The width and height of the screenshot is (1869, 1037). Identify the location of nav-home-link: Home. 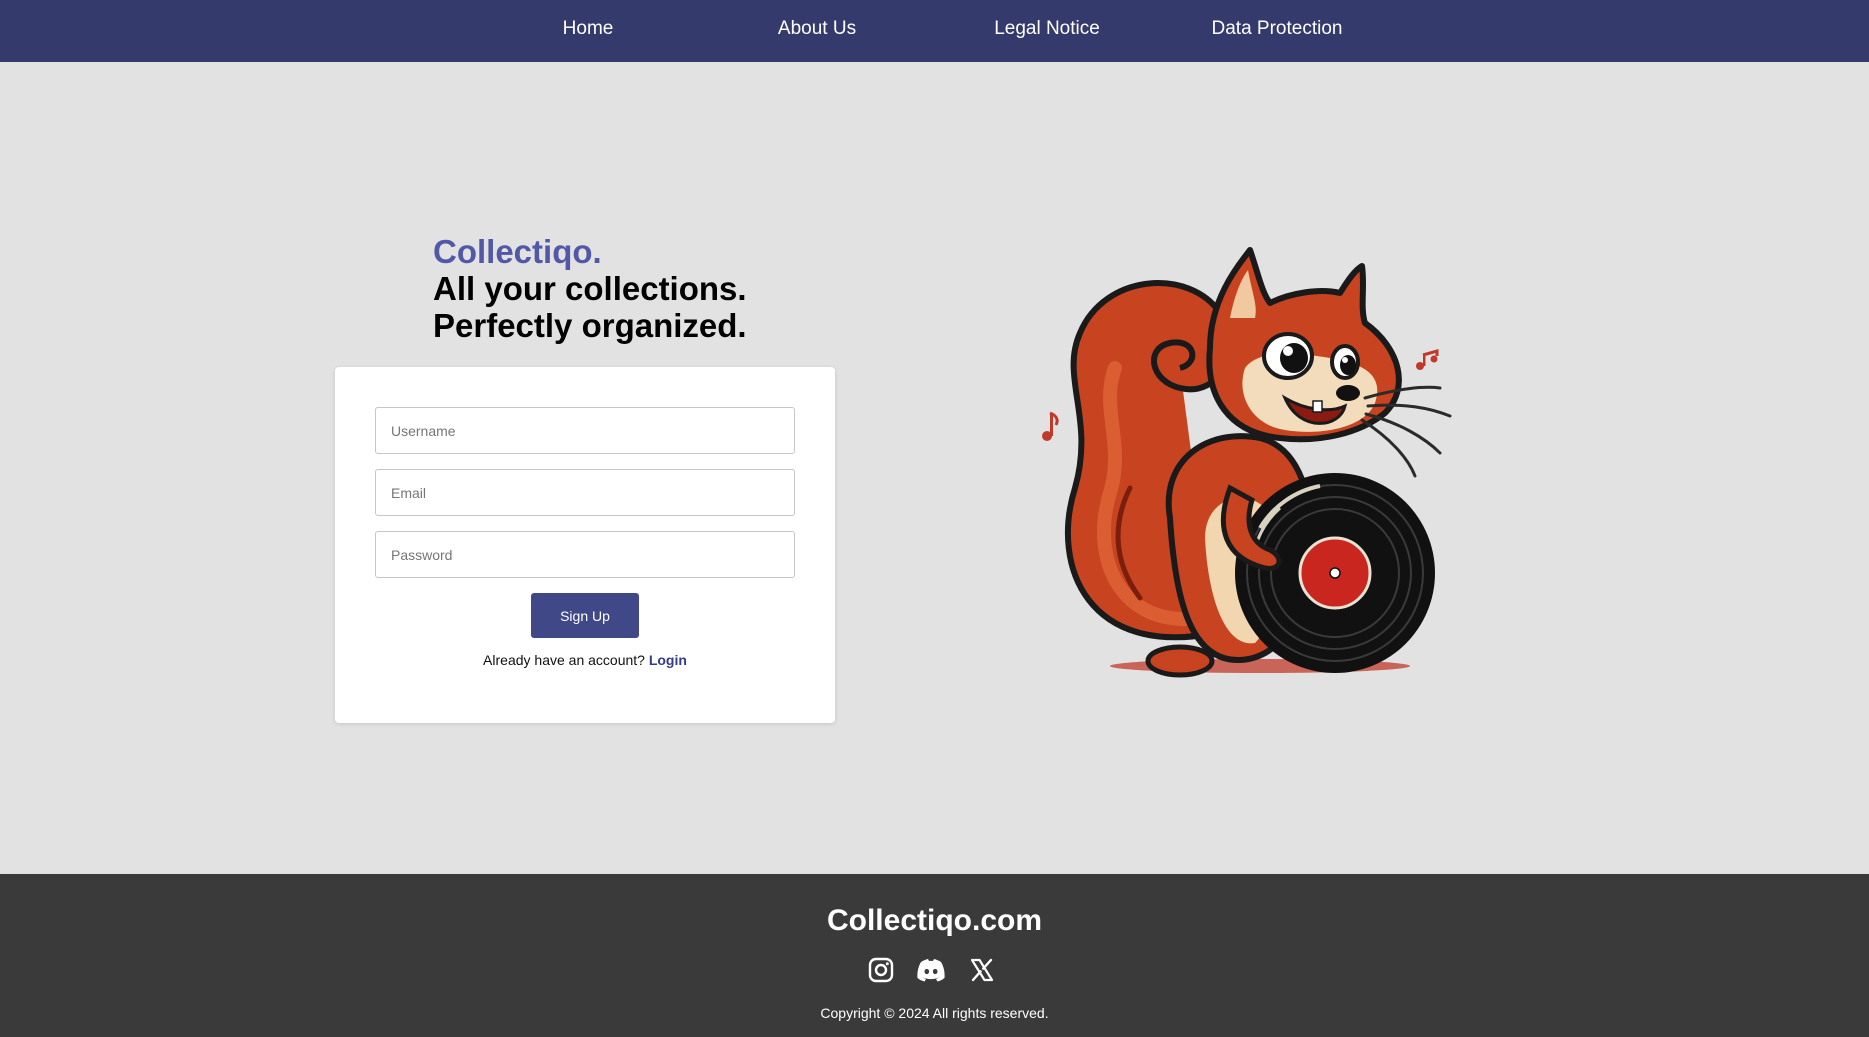
(588, 29).